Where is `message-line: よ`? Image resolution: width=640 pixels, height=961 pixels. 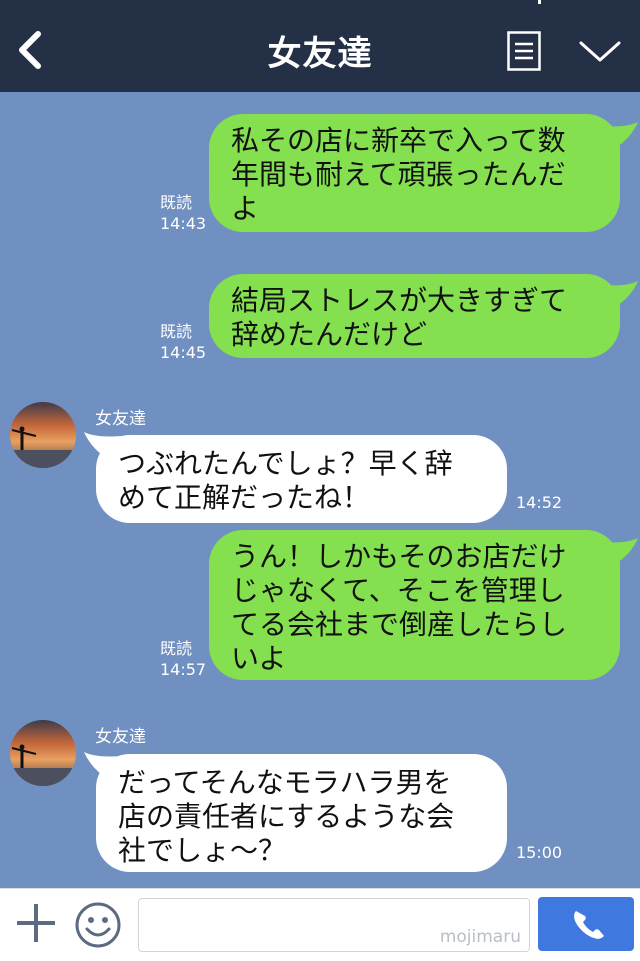
message-line: よ is located at coordinates (245, 208).